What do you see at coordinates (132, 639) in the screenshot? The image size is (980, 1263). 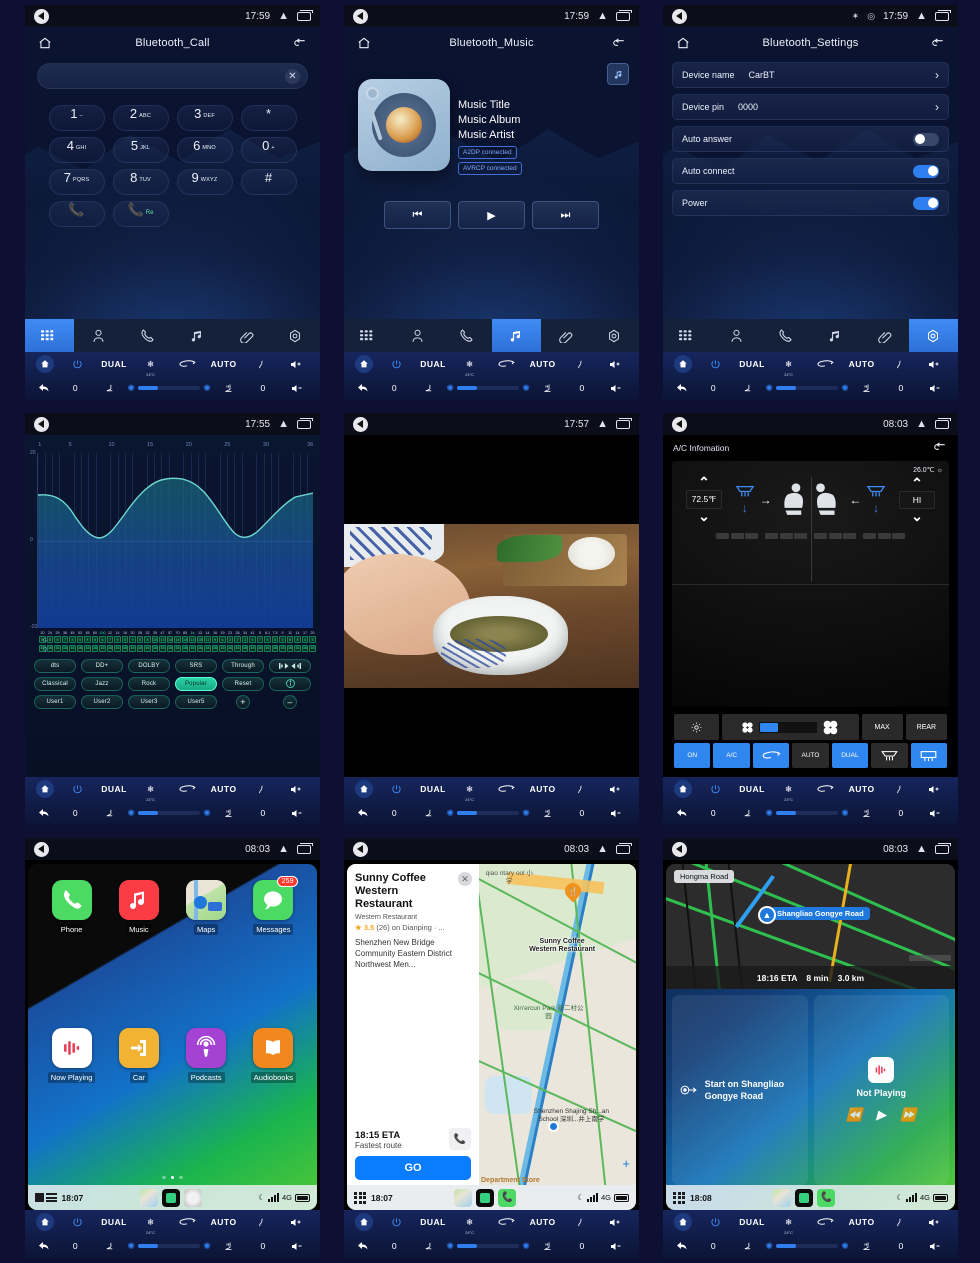 I see `eq-gain-cell: 9` at bounding box center [132, 639].